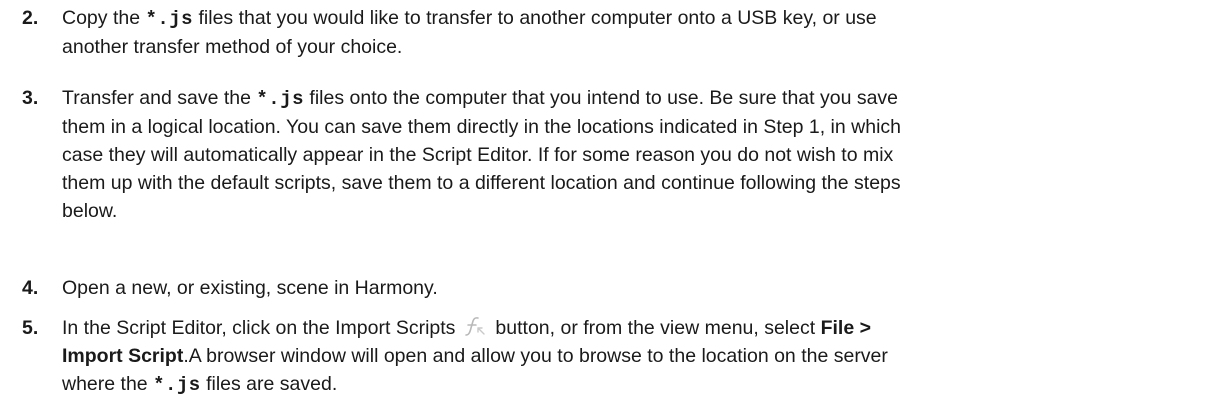 The height and width of the screenshot is (417, 1206). I want to click on step-number: 3., so click(30, 98).